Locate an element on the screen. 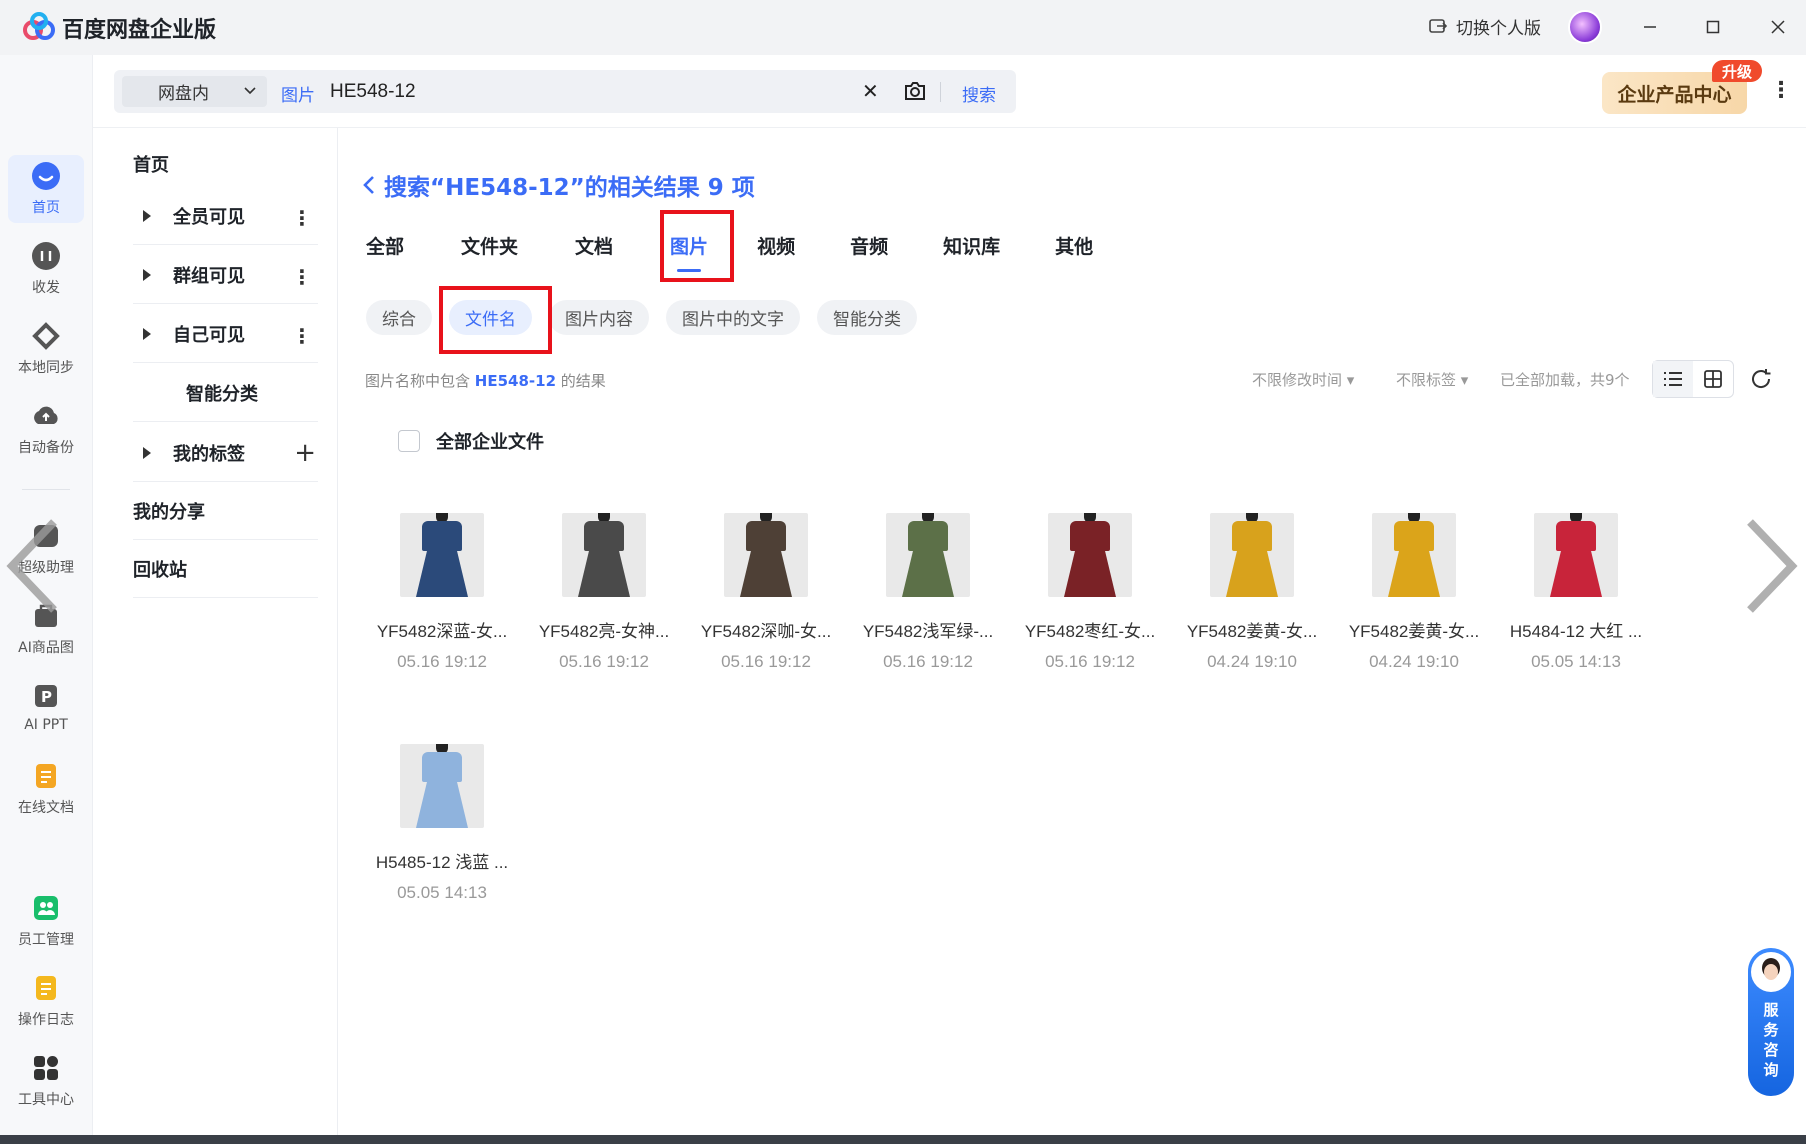 Image resolution: width=1806 pixels, height=1144 pixels. tab-knowledge-base: 知识库 is located at coordinates (971, 245).